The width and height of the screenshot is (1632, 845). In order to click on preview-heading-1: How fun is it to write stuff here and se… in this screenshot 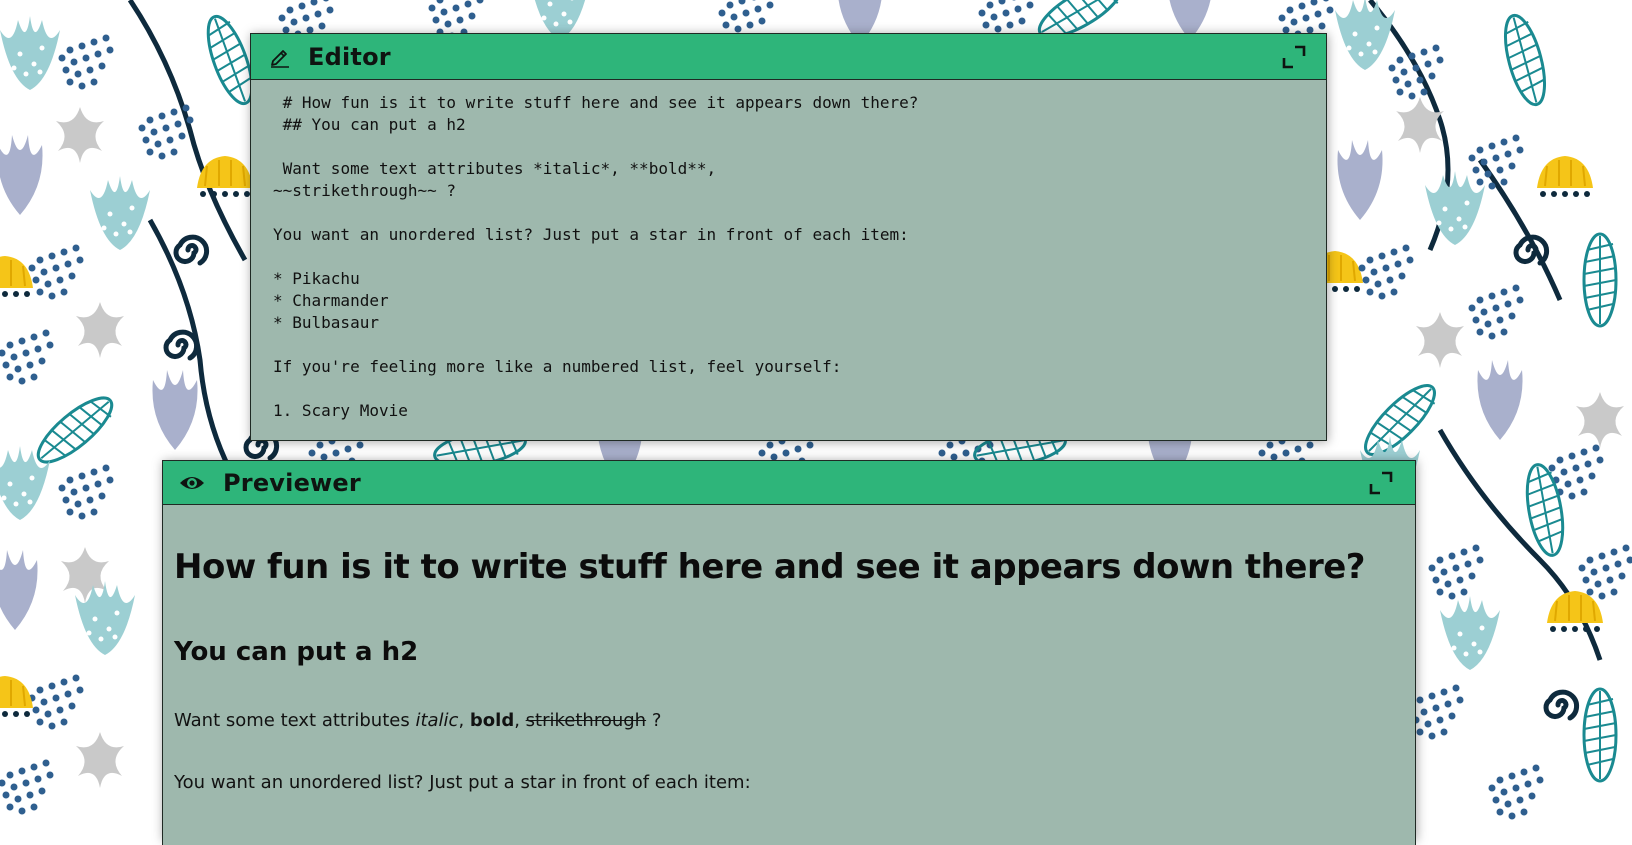, I will do `click(770, 567)`.